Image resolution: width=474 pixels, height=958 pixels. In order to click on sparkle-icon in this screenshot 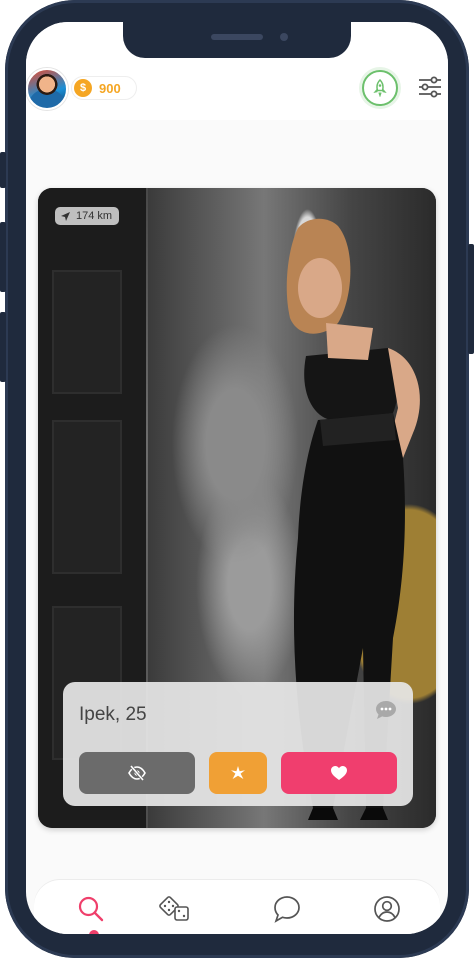, I will do `click(238, 772)`.